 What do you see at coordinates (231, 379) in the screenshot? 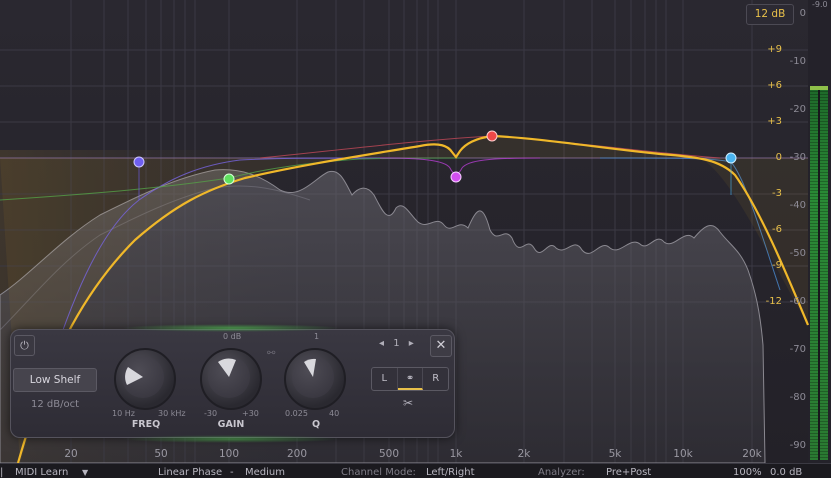
I see `gain-knob` at bounding box center [231, 379].